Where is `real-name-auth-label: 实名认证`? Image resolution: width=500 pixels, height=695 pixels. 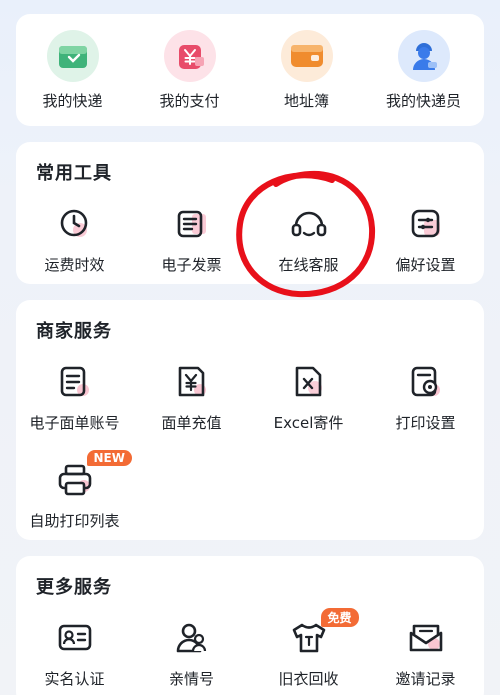 real-name-auth-label: 实名认证 is located at coordinates (74, 679).